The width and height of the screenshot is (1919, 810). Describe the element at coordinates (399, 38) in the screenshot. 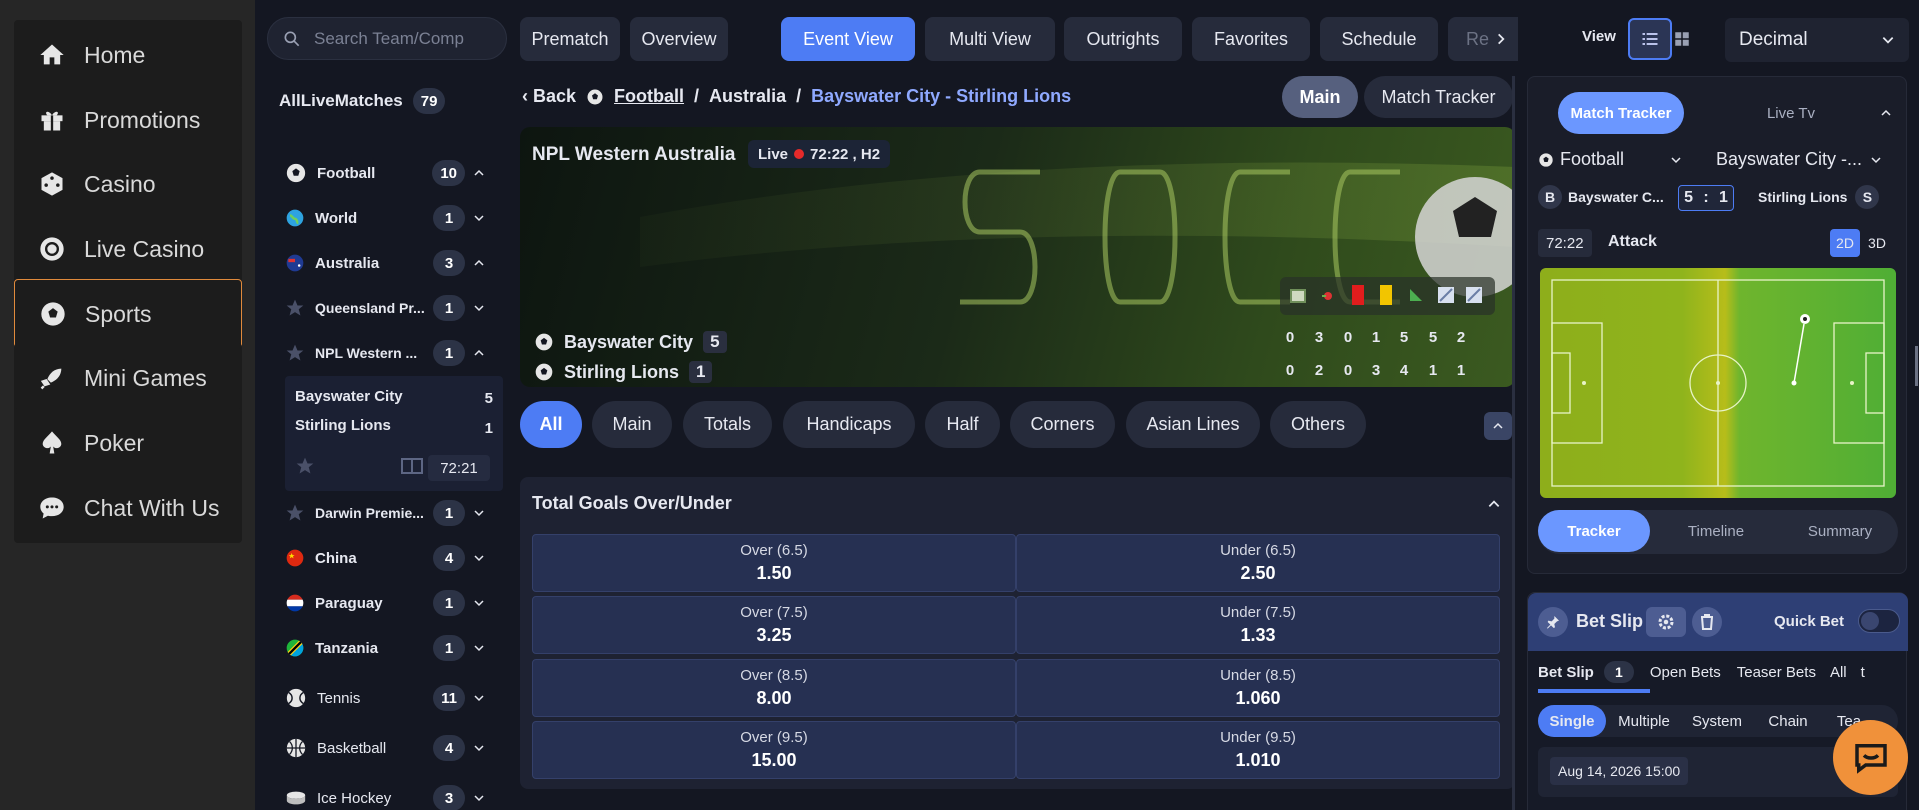

I see `search-input` at that location.